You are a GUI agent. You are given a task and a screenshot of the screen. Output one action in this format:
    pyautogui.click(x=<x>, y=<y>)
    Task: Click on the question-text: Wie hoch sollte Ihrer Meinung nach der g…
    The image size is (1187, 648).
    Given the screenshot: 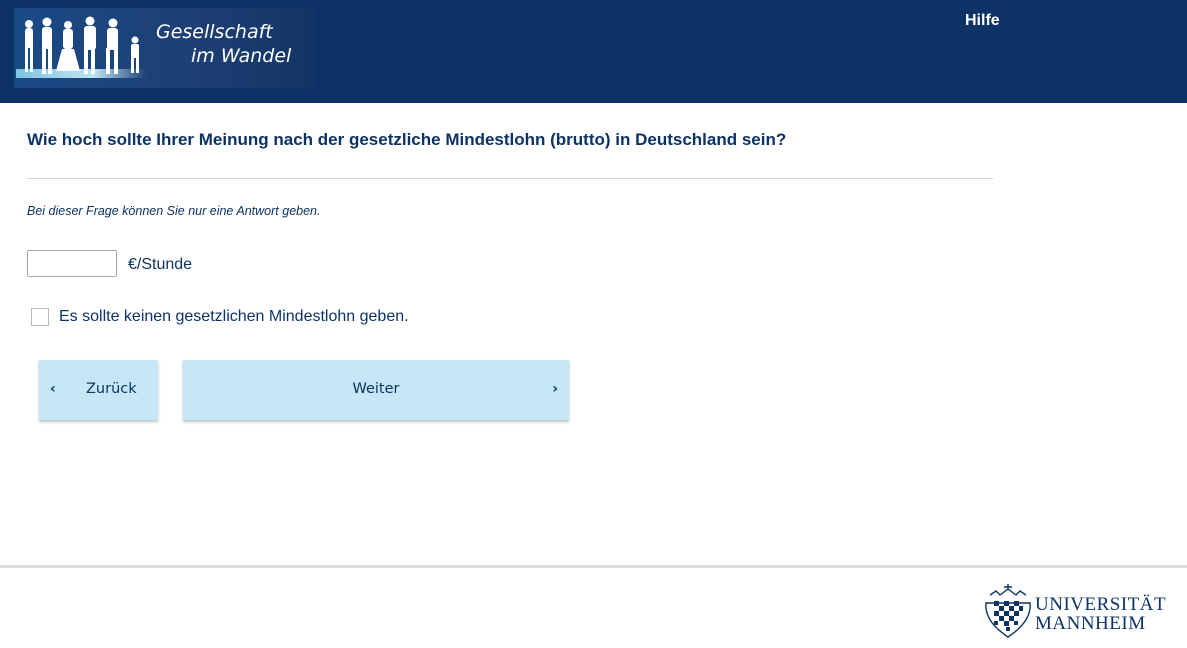 What is the action you would take?
    pyautogui.click(x=407, y=139)
    